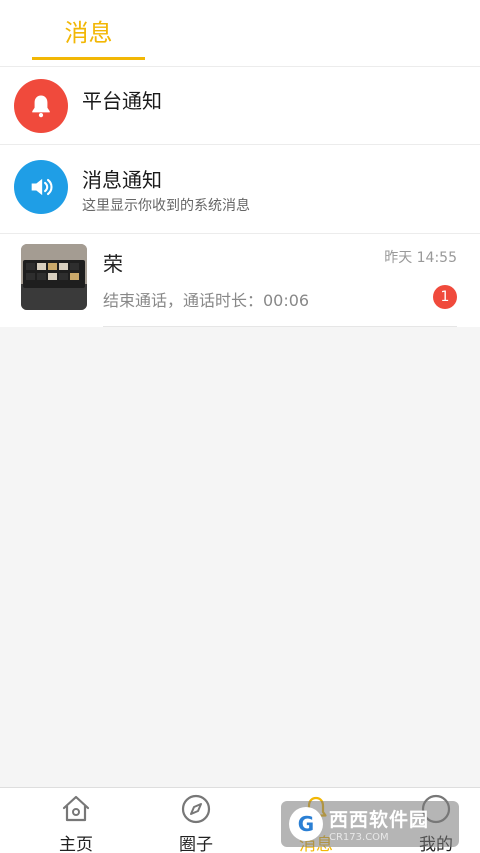  What do you see at coordinates (113, 264) in the screenshot?
I see `chat-name: 荣` at bounding box center [113, 264].